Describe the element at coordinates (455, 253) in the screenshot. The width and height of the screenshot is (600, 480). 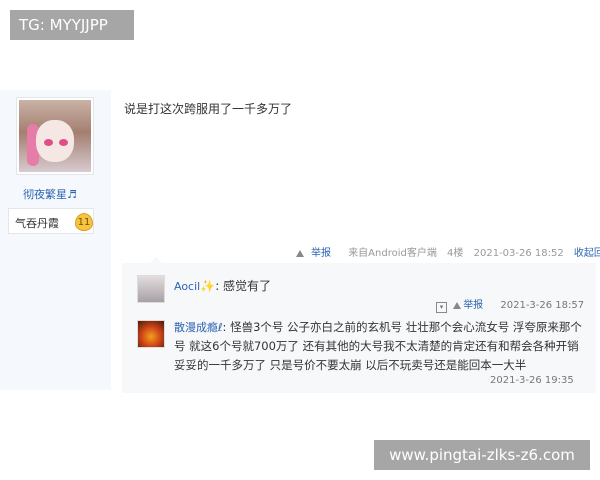
I see `post-floor: 4楼` at that location.